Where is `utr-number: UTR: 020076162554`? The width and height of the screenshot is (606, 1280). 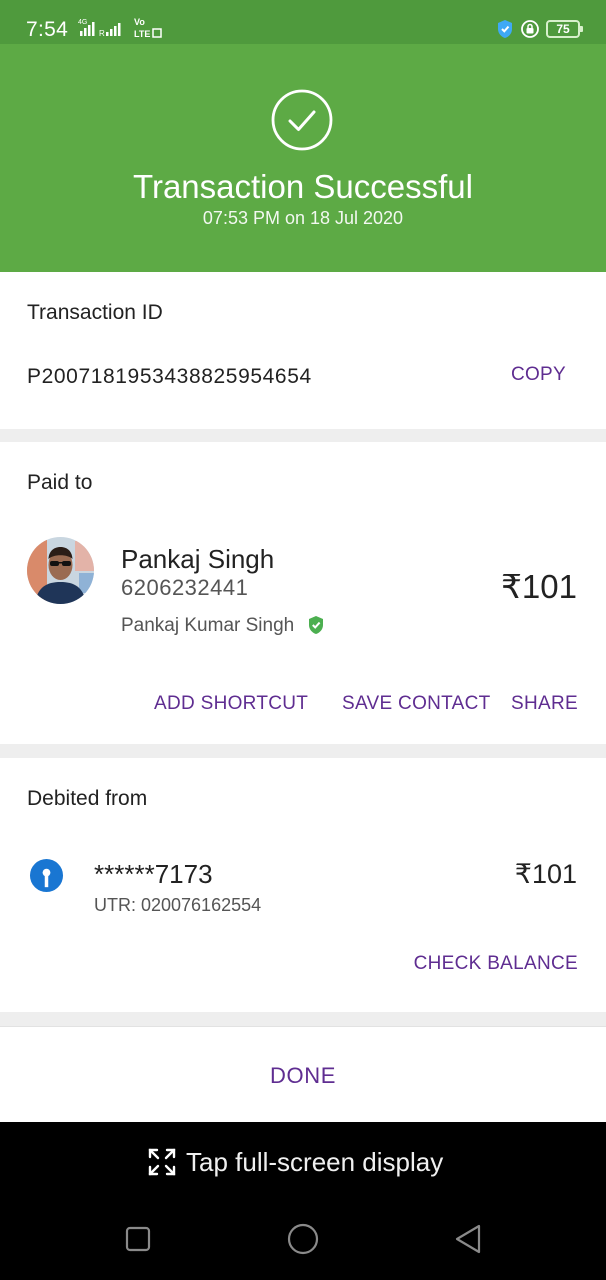 utr-number: UTR: 020076162554 is located at coordinates (178, 905).